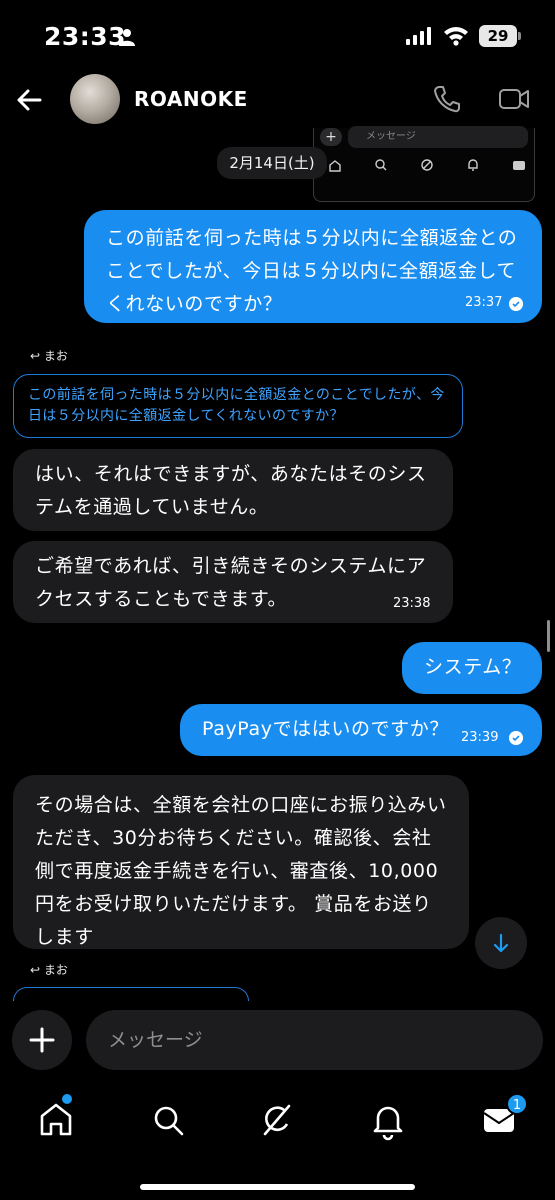 This screenshot has height=1200, width=555. What do you see at coordinates (314, 1040) in the screenshot?
I see `message-input` at bounding box center [314, 1040].